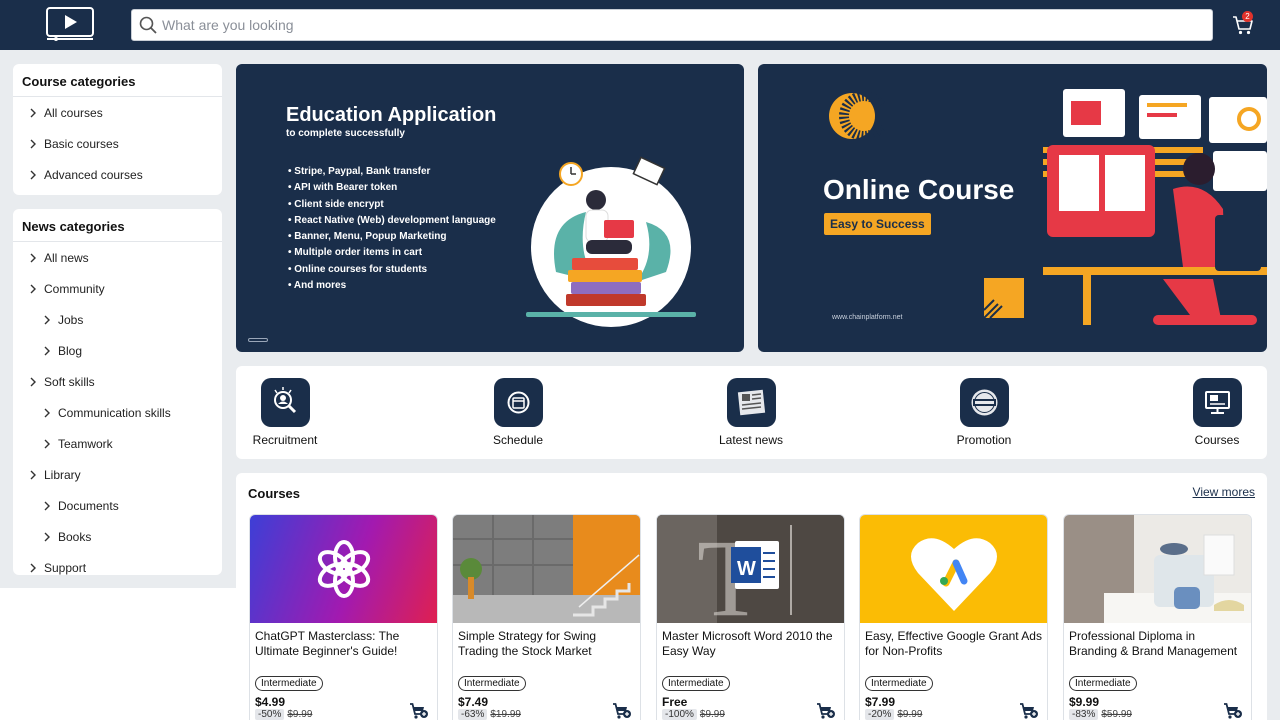 This screenshot has width=1280, height=720. I want to click on schedule-icon, so click(518, 402).